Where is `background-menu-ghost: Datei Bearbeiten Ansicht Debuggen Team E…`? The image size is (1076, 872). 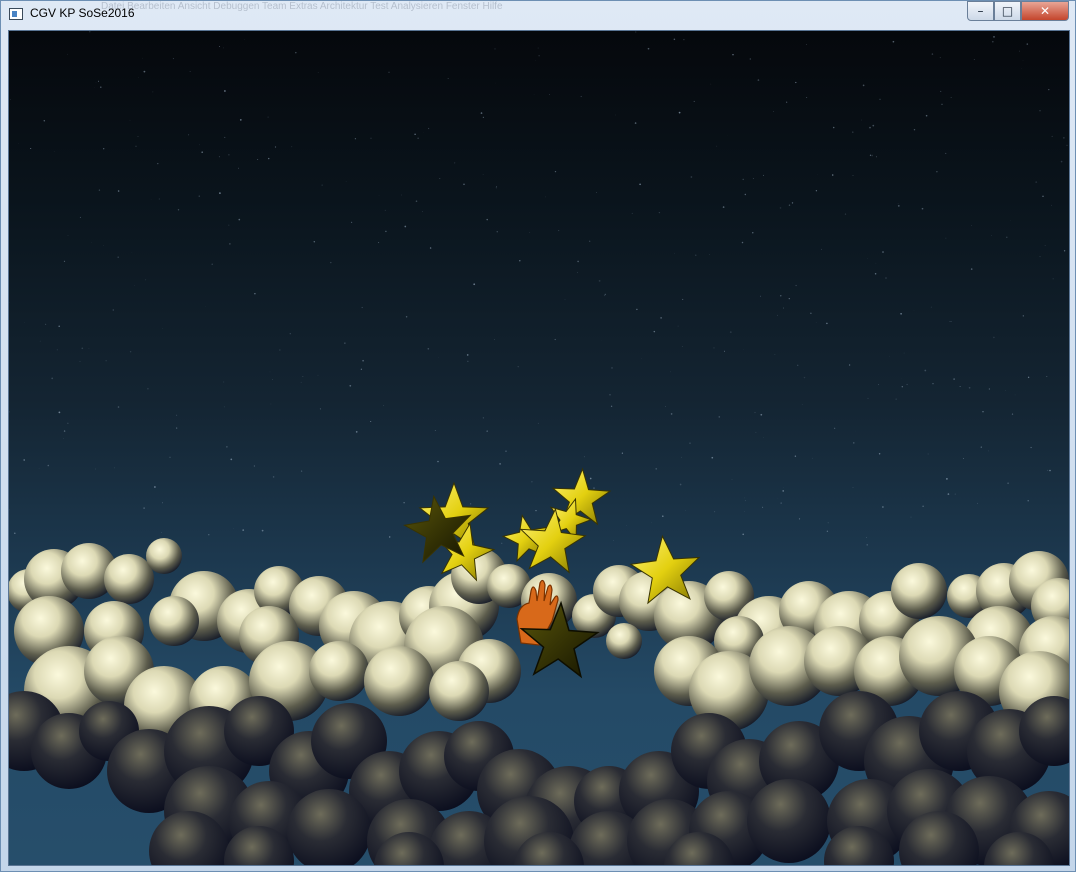 background-menu-ghost: Datei Bearbeiten Ansicht Debuggen Team E… is located at coordinates (302, 6).